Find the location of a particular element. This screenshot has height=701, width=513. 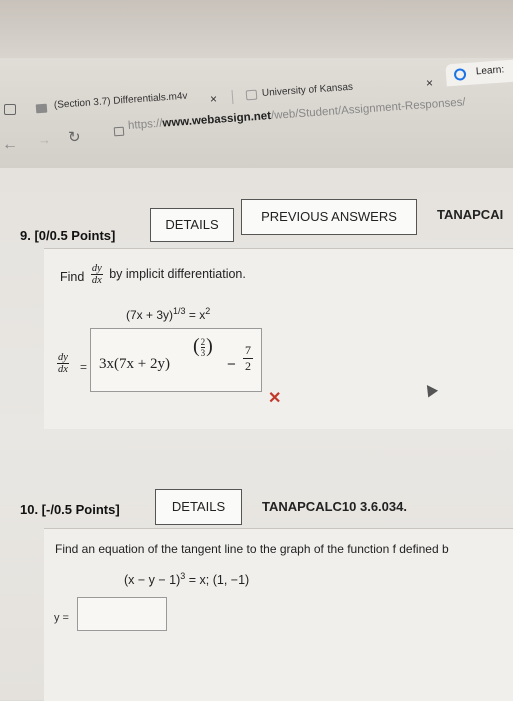

kansas-favicon-icon is located at coordinates (251, 95).